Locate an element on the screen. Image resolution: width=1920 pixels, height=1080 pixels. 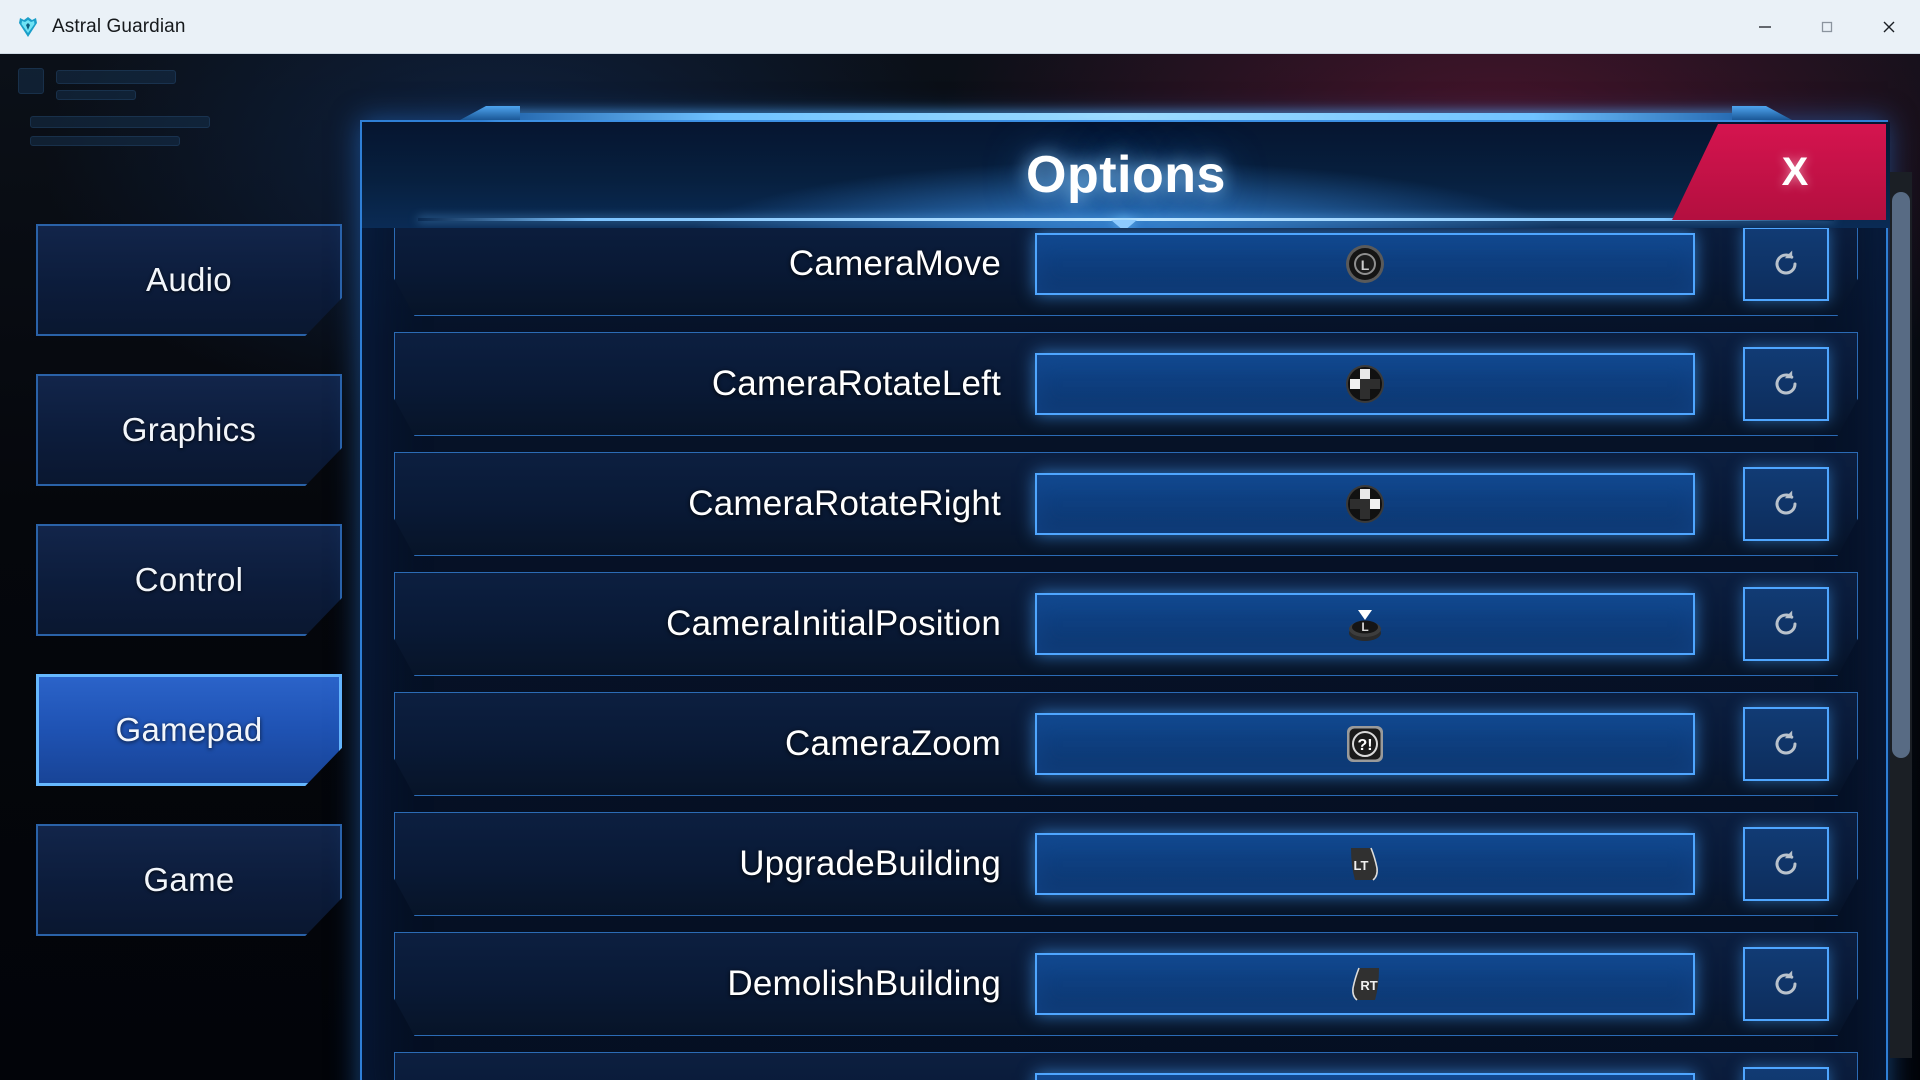
close-icon is located at coordinates (1889, 27).